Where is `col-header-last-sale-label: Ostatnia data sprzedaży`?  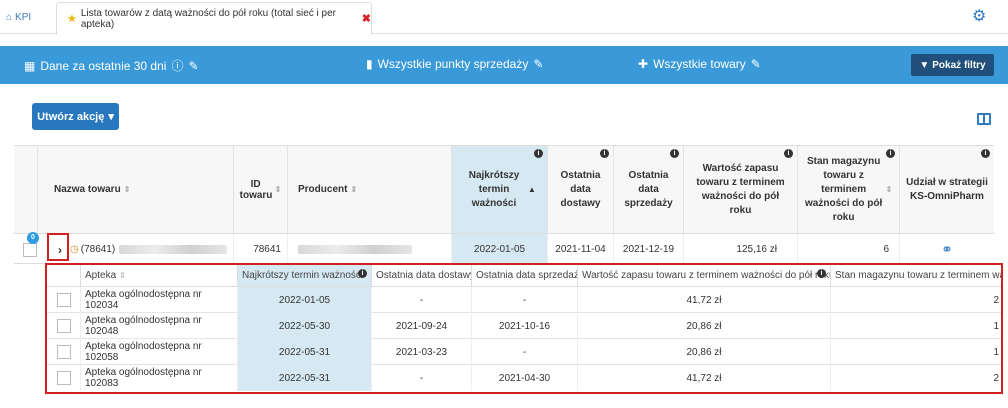
col-header-last-sale-label: Ostatnia data sprzedaży is located at coordinates (648, 189).